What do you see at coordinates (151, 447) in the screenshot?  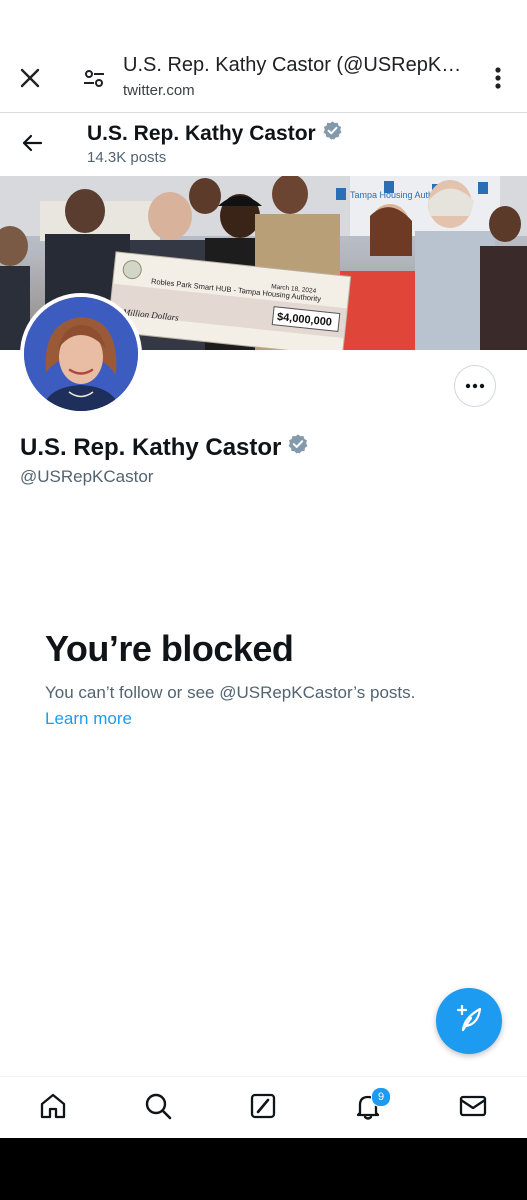 I see `profile-name-text: U.S. Rep. Kathy Castor` at bounding box center [151, 447].